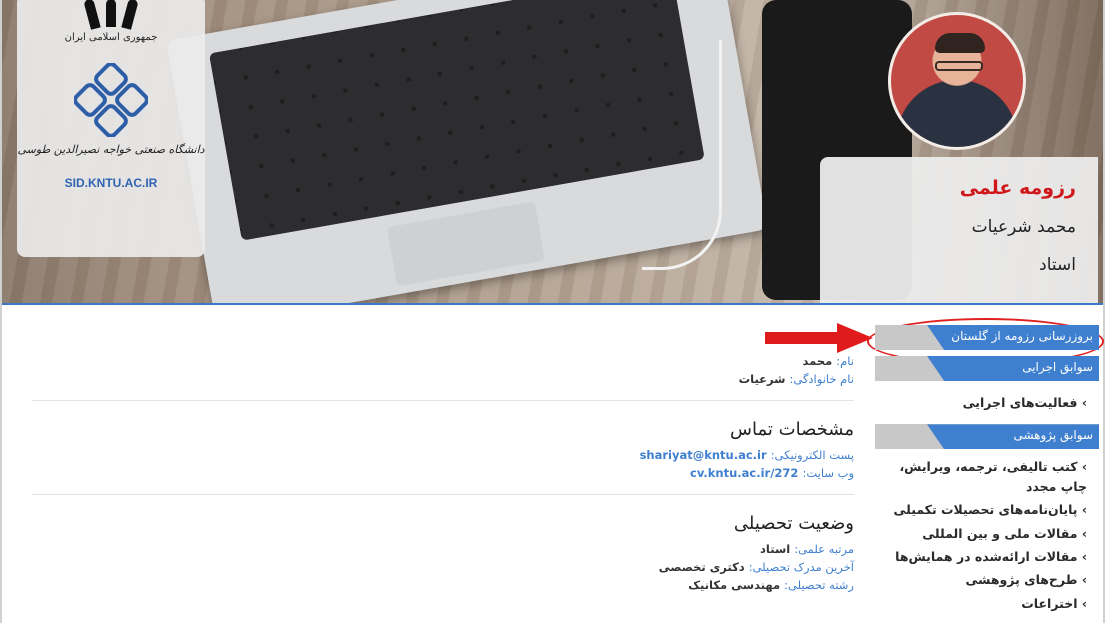 The width and height of the screenshot is (1105, 623). What do you see at coordinates (111, 149) in the screenshot?
I see `logo-university-name: دانشگاه صنعتی خواجه نصیرالدین طوسی` at bounding box center [111, 149].